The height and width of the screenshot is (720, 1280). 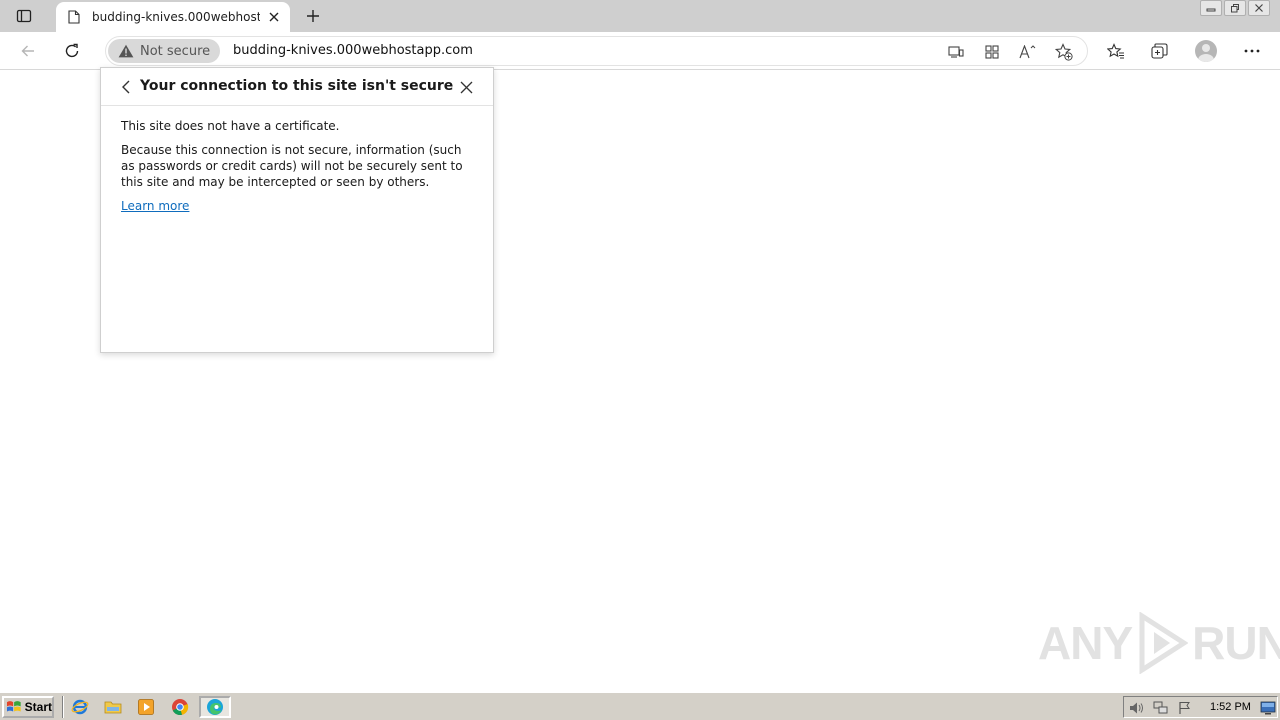 I want to click on network-button, so click(x=1161, y=708).